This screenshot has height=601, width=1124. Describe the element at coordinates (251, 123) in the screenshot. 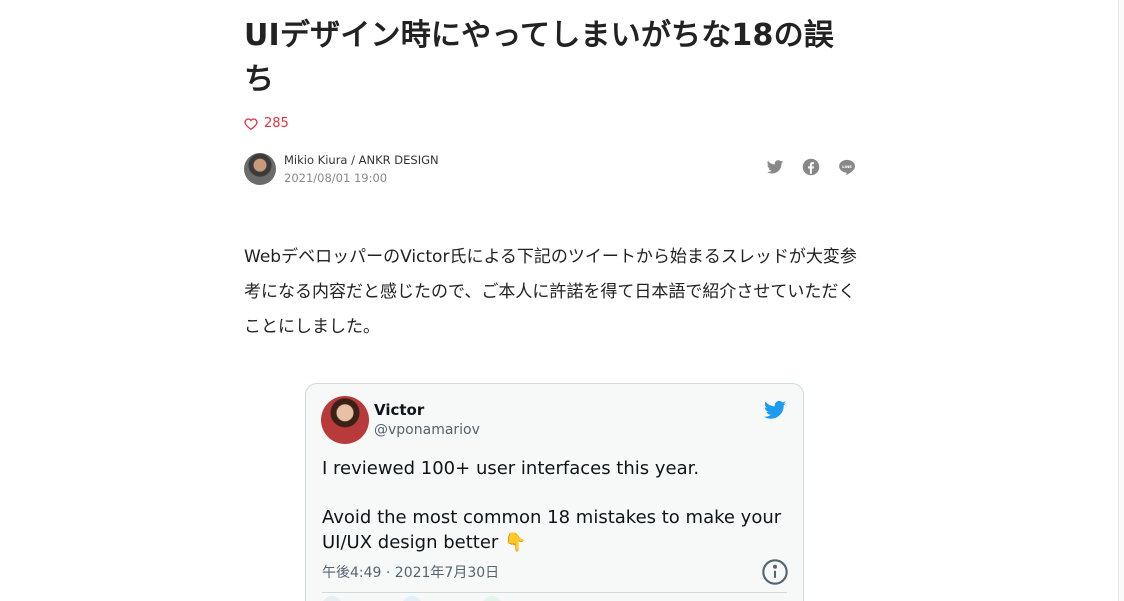

I see `heart-icon` at that location.